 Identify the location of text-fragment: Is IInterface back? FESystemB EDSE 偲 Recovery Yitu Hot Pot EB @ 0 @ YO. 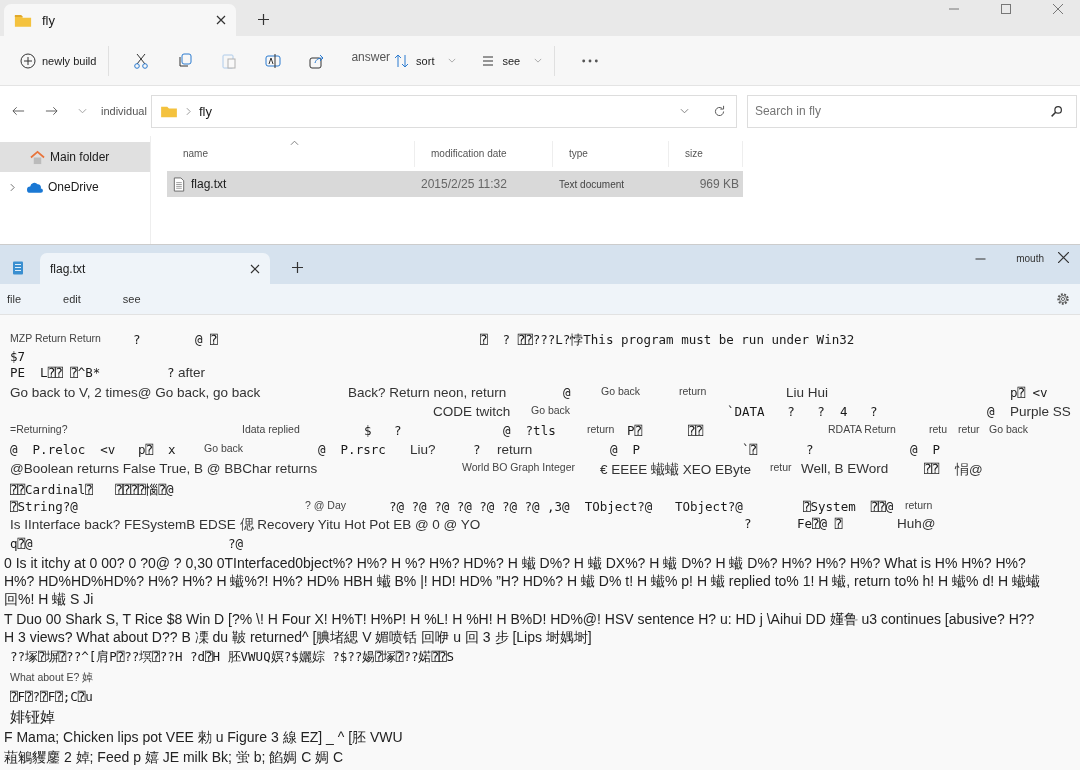
(245, 525).